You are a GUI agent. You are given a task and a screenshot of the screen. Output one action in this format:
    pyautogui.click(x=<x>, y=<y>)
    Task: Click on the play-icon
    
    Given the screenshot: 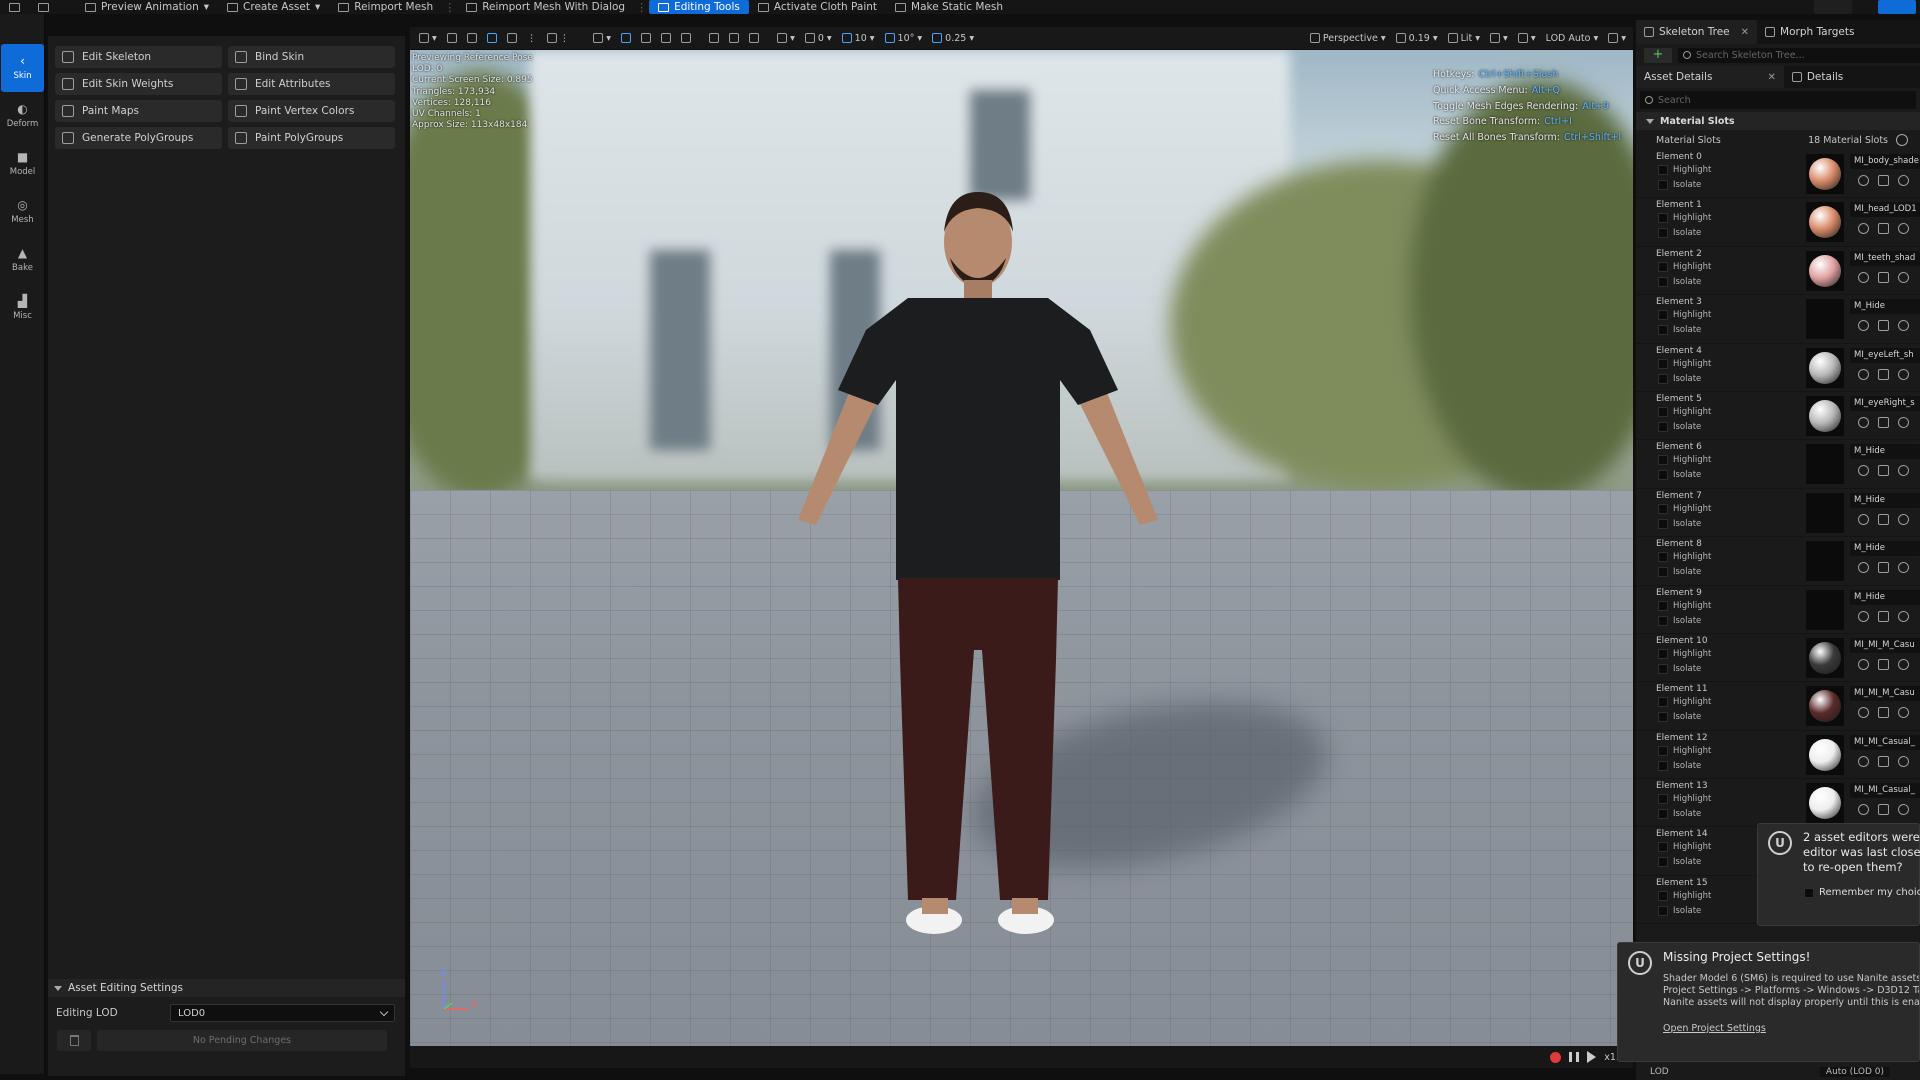 What is the action you would take?
    pyautogui.click(x=1592, y=1057)
    